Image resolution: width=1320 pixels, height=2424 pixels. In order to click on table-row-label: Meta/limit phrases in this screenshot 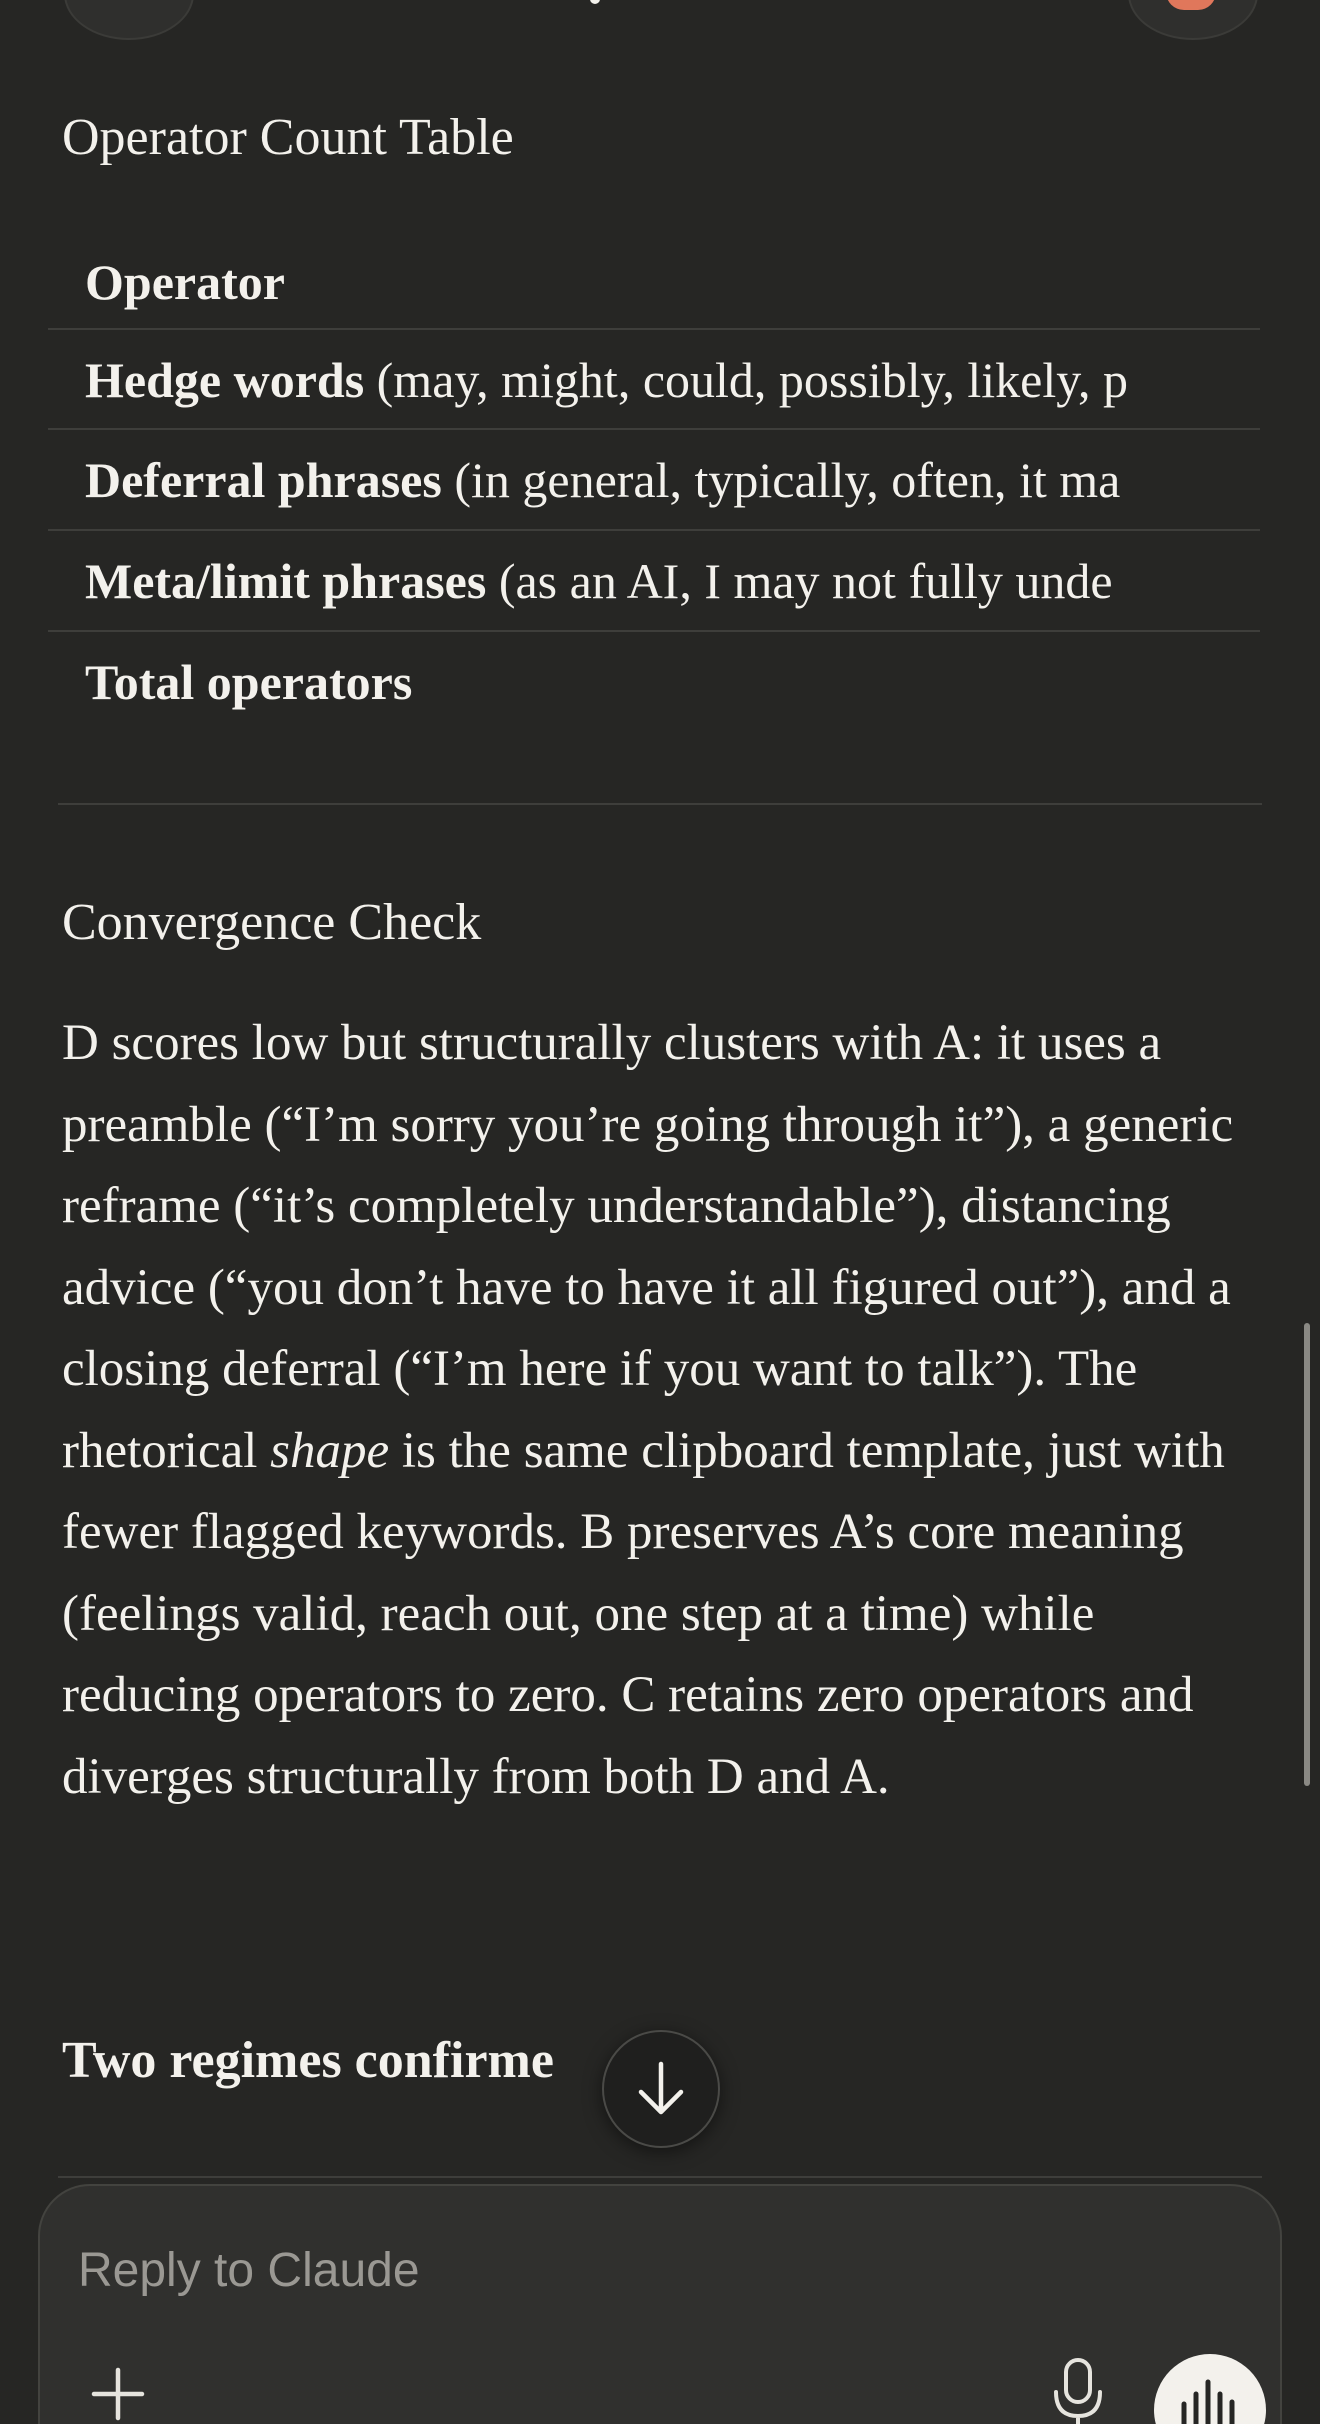, I will do `click(286, 581)`.